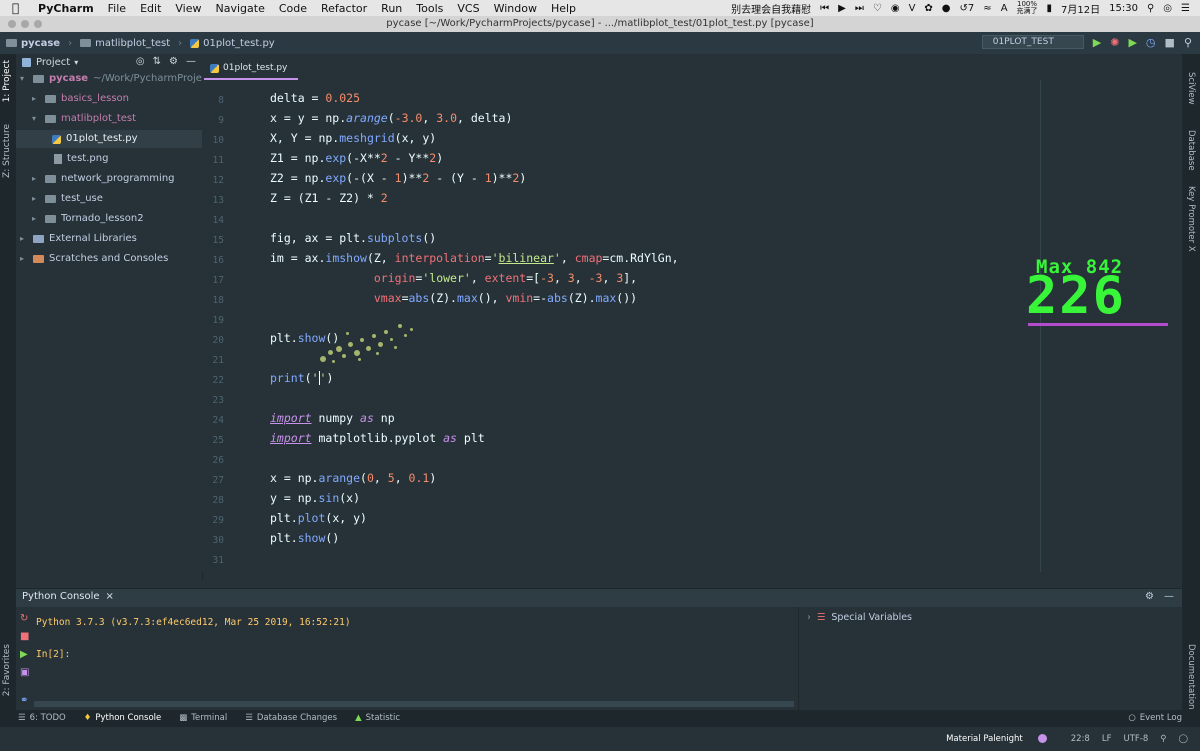 This screenshot has width=1200, height=751. Describe the element at coordinates (1155, 718) in the screenshot. I see `event-log-tool-button: ○ Event Log` at that location.